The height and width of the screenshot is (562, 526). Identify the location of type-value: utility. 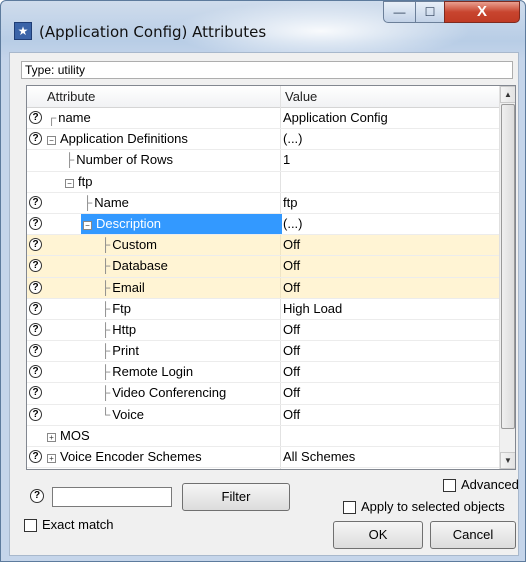
(71, 70).